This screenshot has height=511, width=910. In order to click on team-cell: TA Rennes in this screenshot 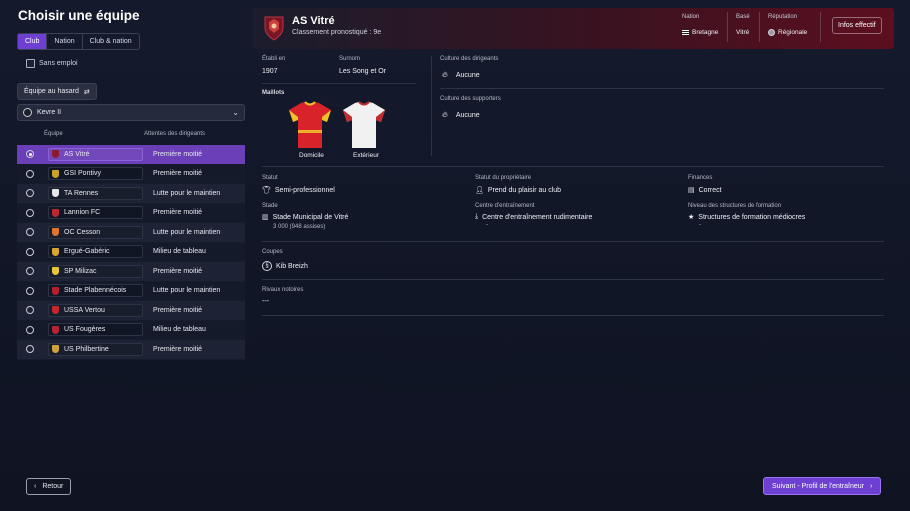, I will do `click(95, 193)`.